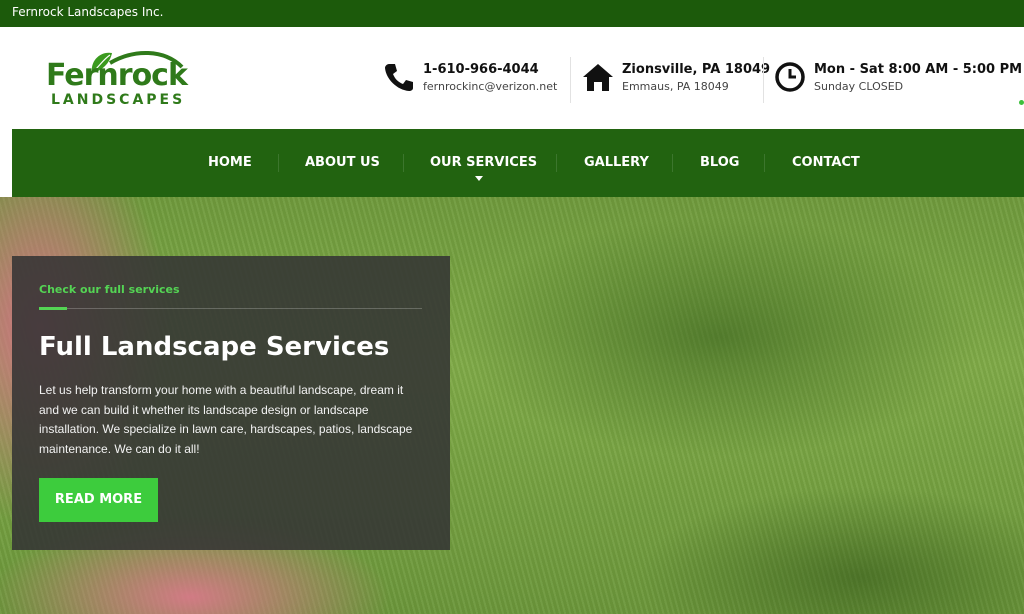  I want to click on contact-address: Zionsville, PA 18049 Emmaus, PA 18049, so click(676, 80).